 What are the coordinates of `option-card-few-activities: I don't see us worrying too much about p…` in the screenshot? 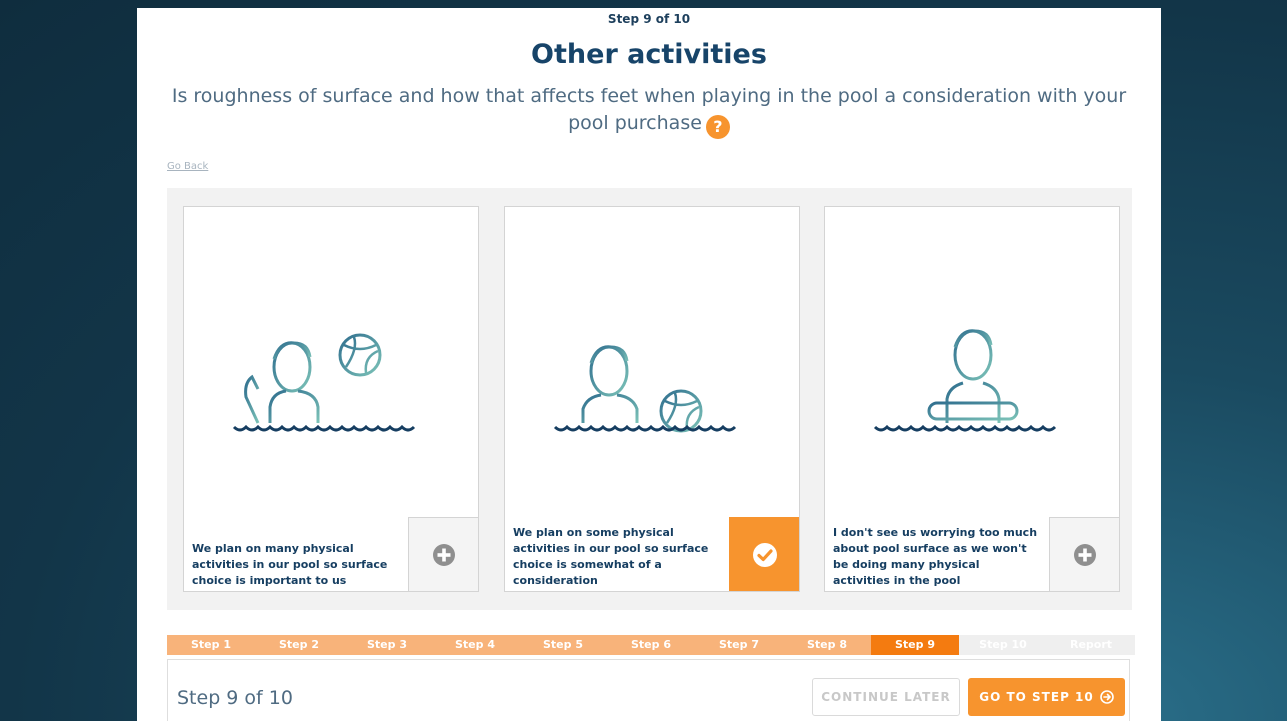 It's located at (972, 399).